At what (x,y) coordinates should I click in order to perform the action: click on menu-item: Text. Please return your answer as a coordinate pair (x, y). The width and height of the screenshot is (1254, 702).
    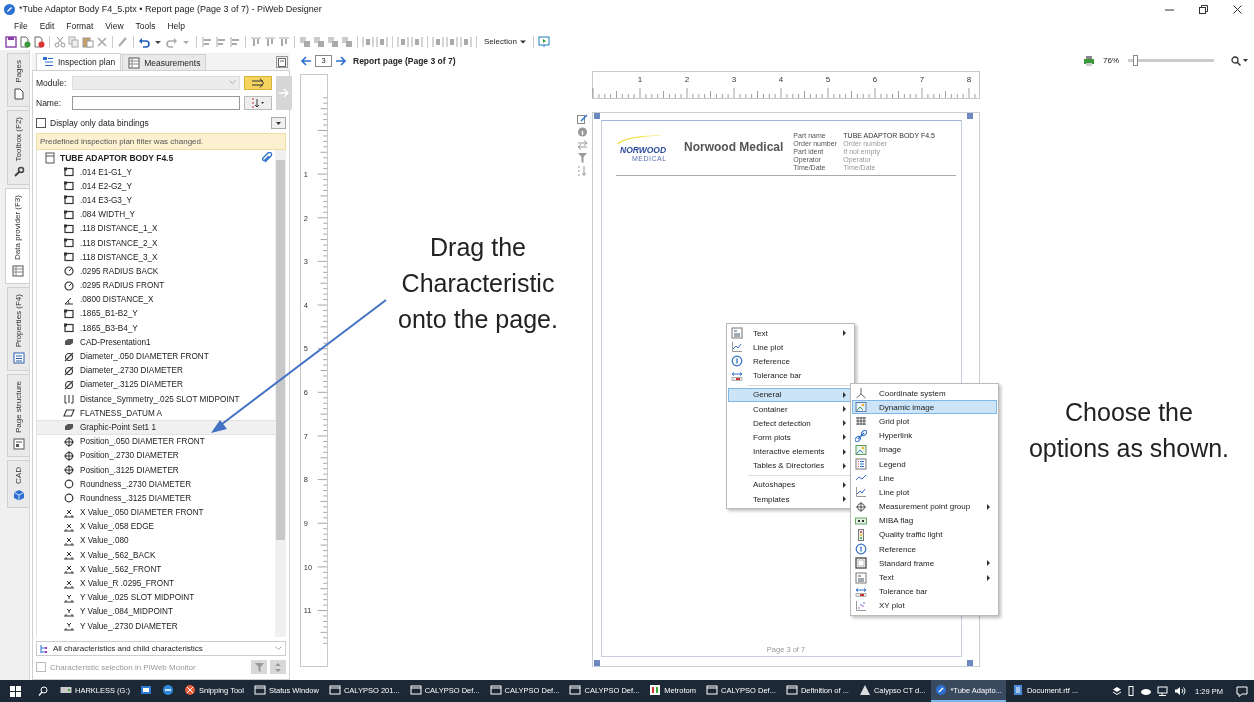
    Looking at the image, I should click on (790, 333).